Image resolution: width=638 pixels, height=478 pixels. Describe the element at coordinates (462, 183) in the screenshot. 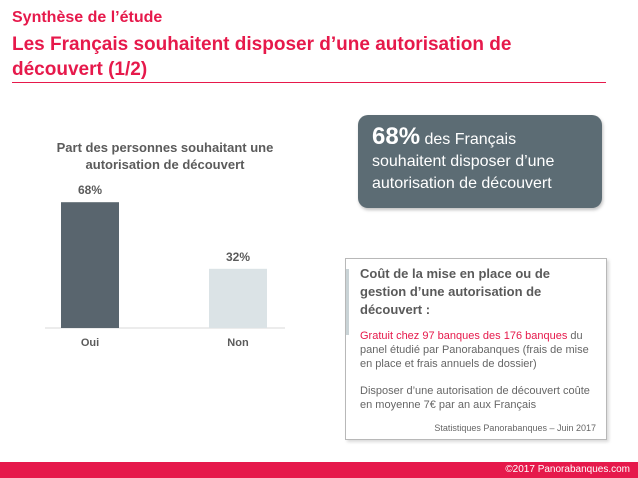

I see `key-stat-text-3: autorisation de découvert` at that location.